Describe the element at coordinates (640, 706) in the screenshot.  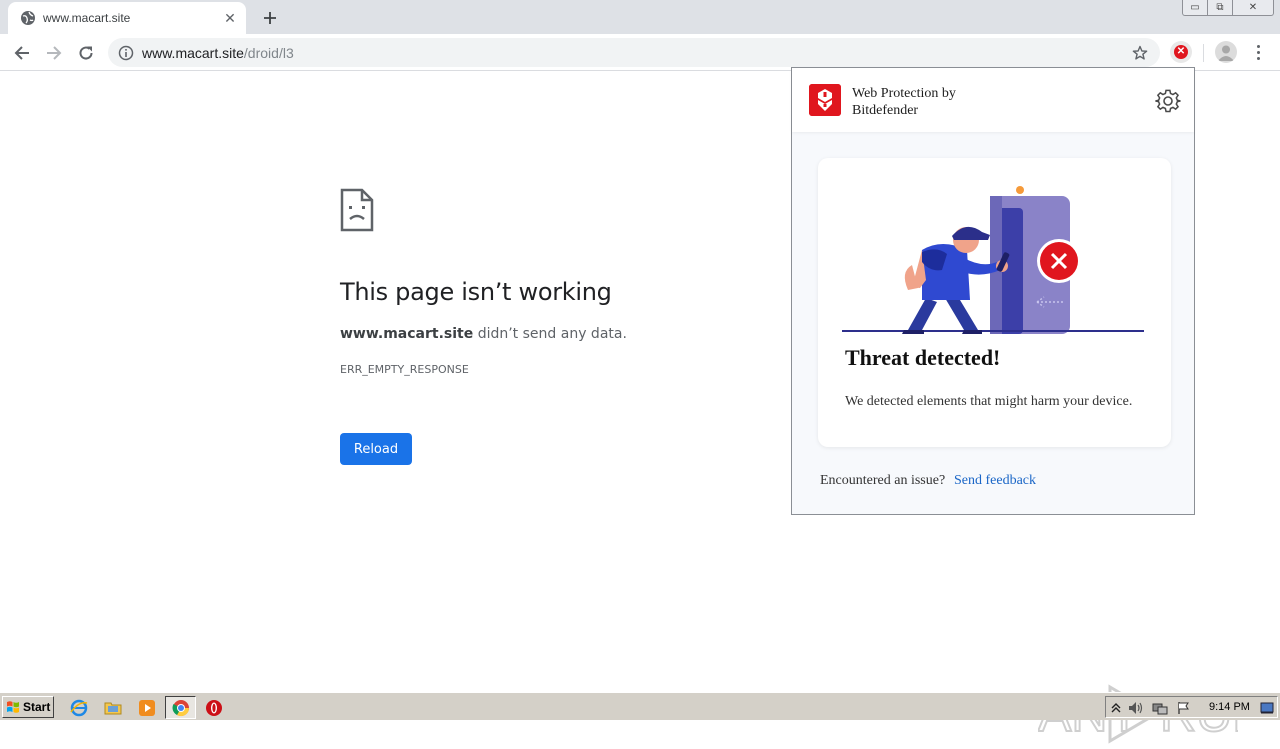
I see `windows-taskbar: Start 9:14 PM` at that location.